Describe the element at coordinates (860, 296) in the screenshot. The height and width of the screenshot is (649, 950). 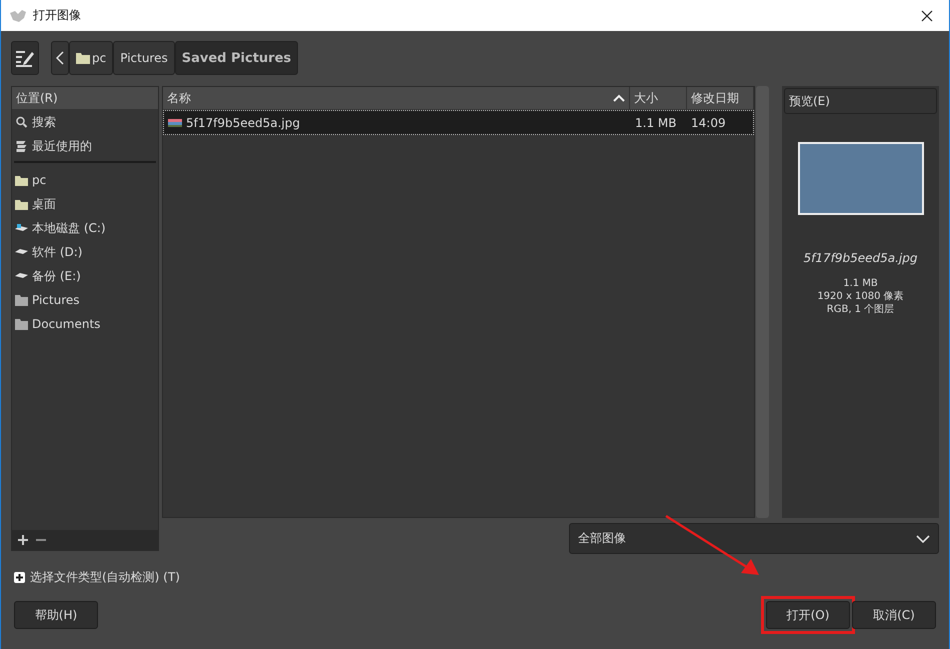
I see `preview-info: 1920 x 1080 像素` at that location.